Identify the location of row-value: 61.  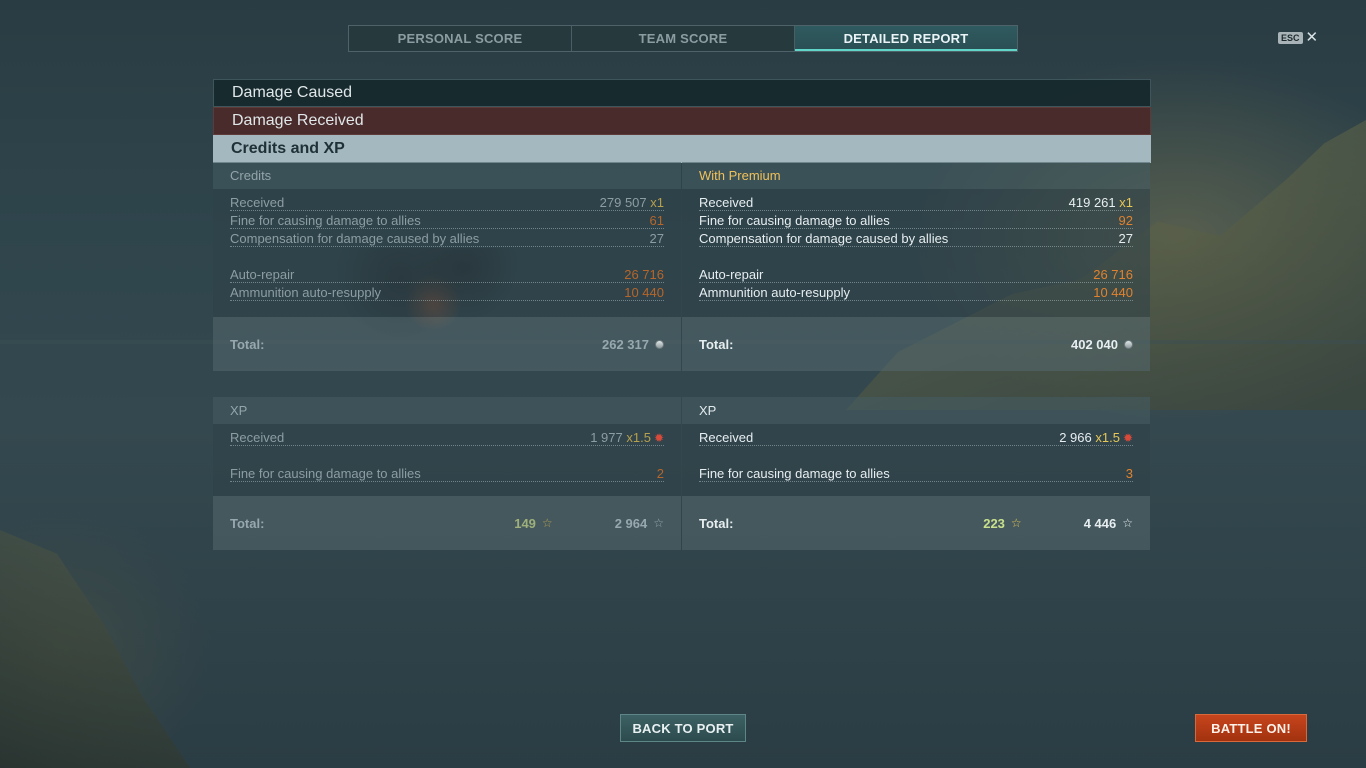
(656, 220).